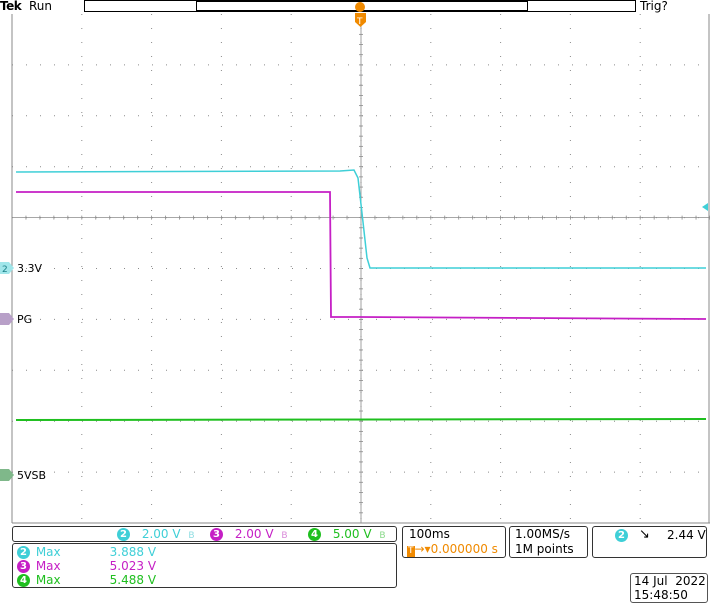  I want to click on ch4-label: 5VSB, so click(32, 475).